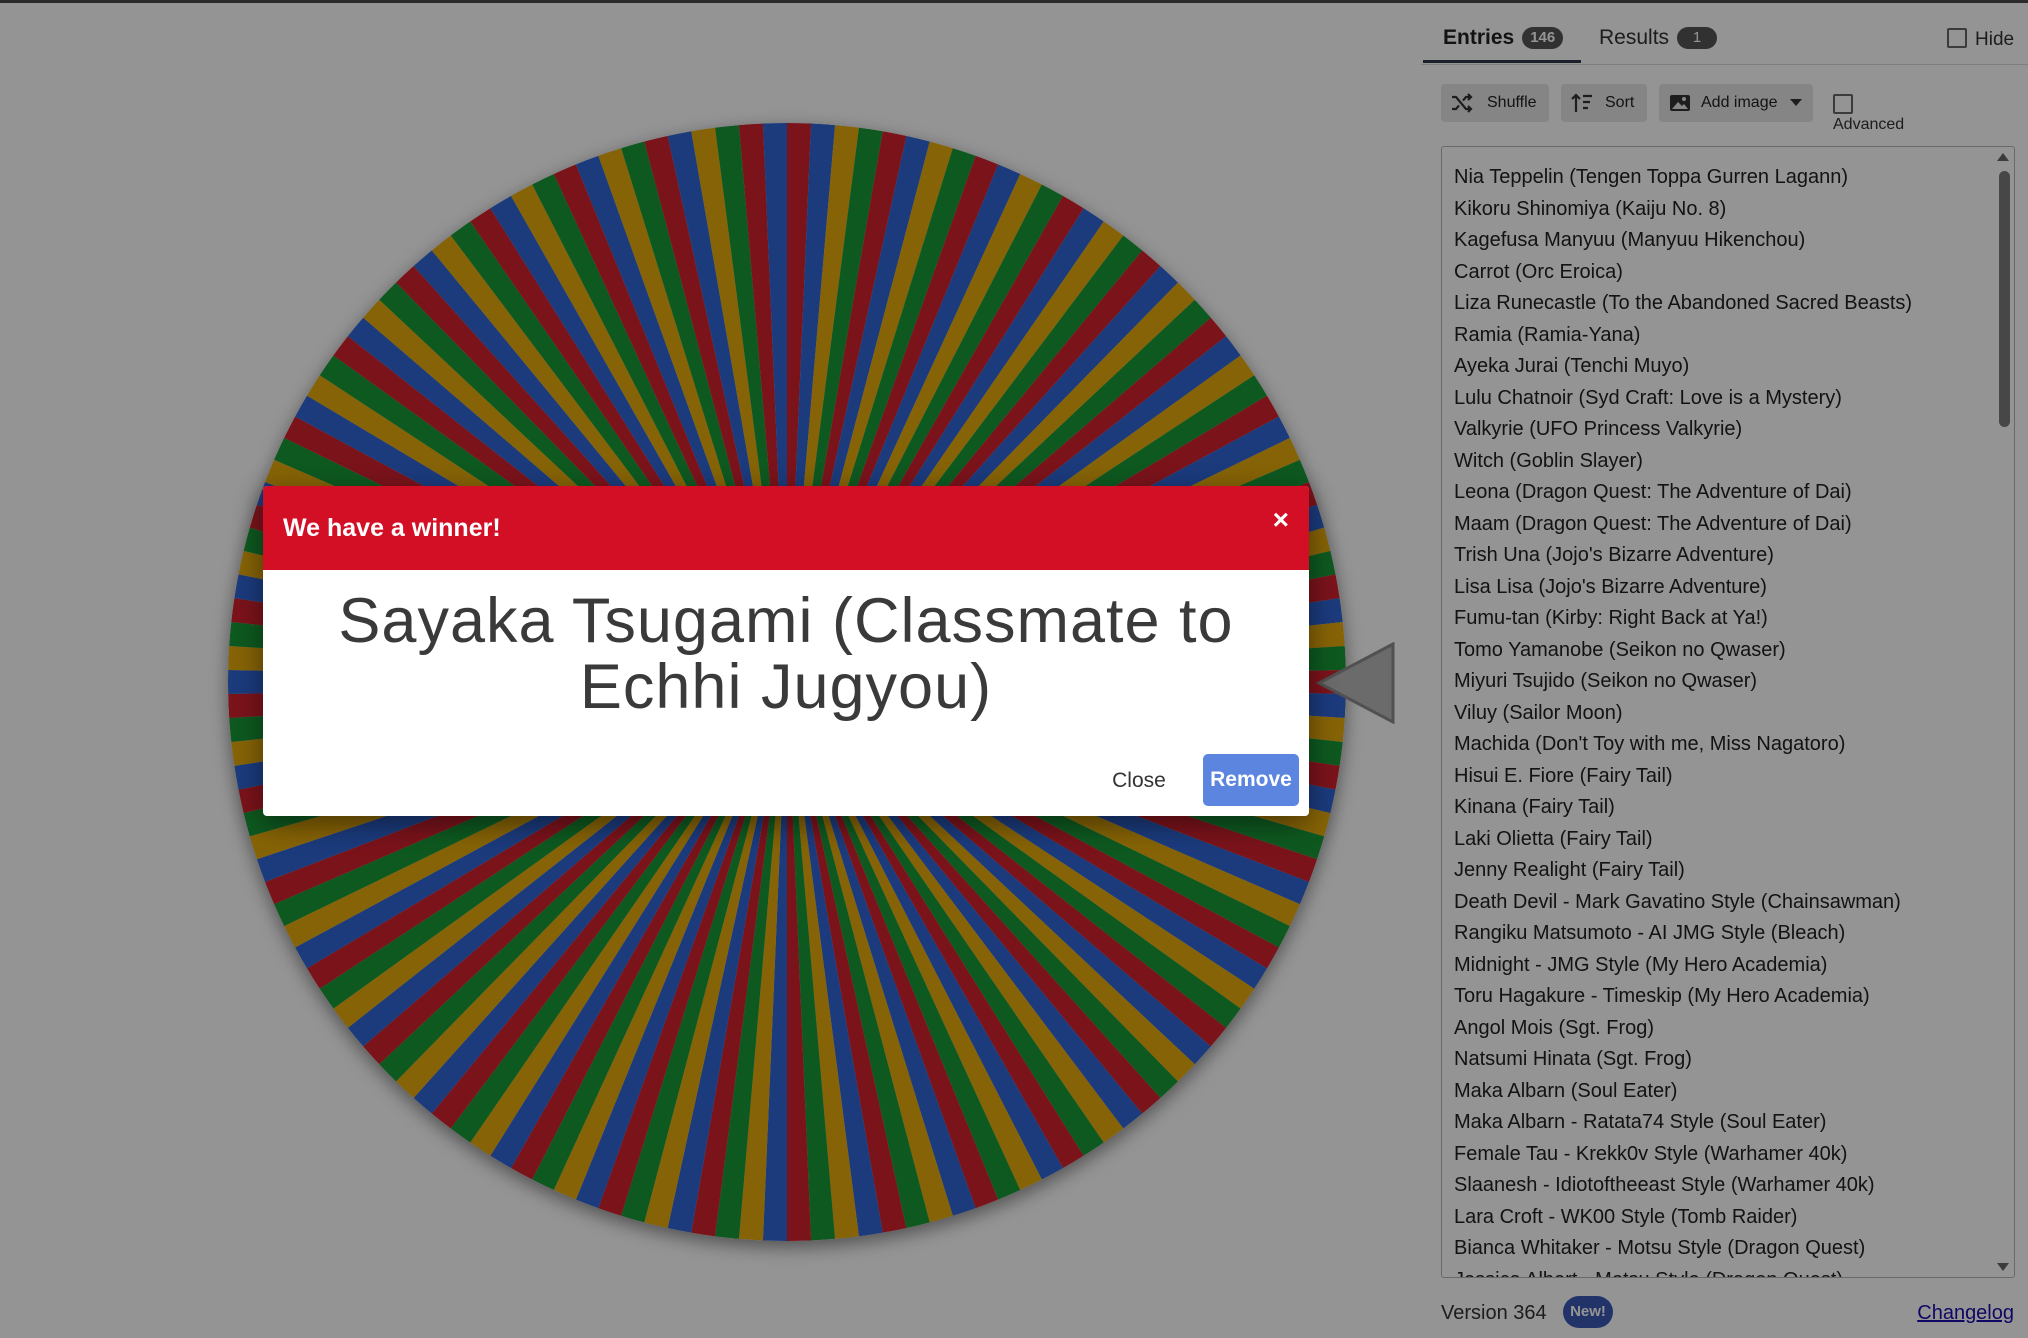 The width and height of the screenshot is (2028, 1338). What do you see at coordinates (786, 528) in the screenshot?
I see `winner-dialog-header: We have a winner! ×` at bounding box center [786, 528].